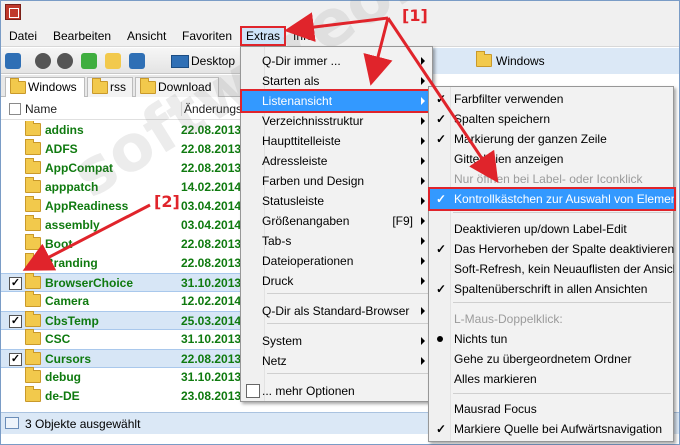 The image size is (680, 445). What do you see at coordinates (121, 358) in the screenshot?
I see `list-item: ✓ Cursors 22.08.2013` at bounding box center [121, 358].